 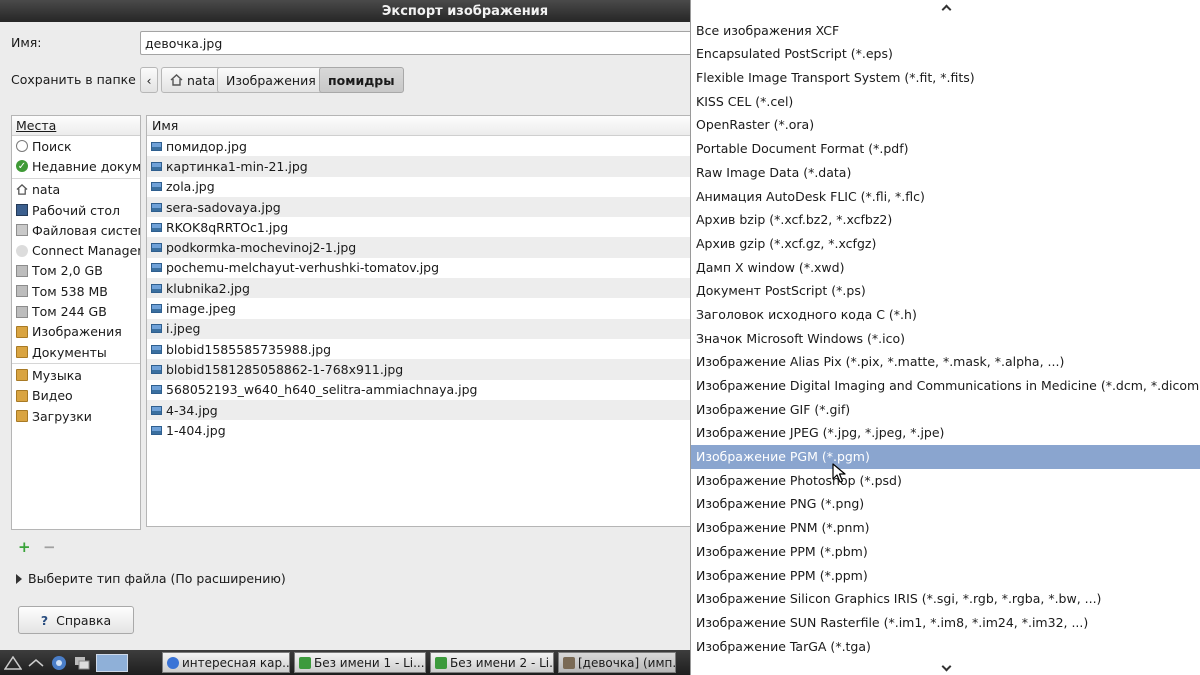 I want to click on places-separator, so click(x=76, y=364).